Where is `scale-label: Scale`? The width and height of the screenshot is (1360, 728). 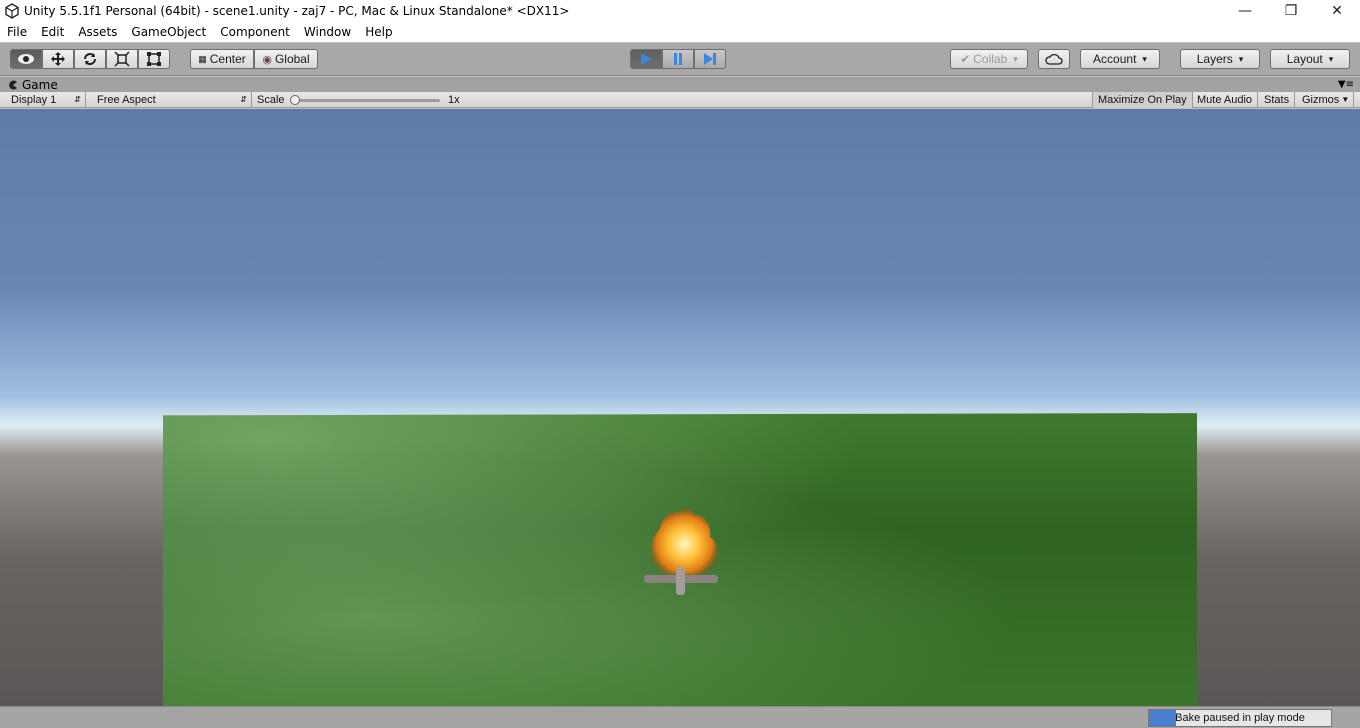
scale-label: Scale is located at coordinates (271, 100).